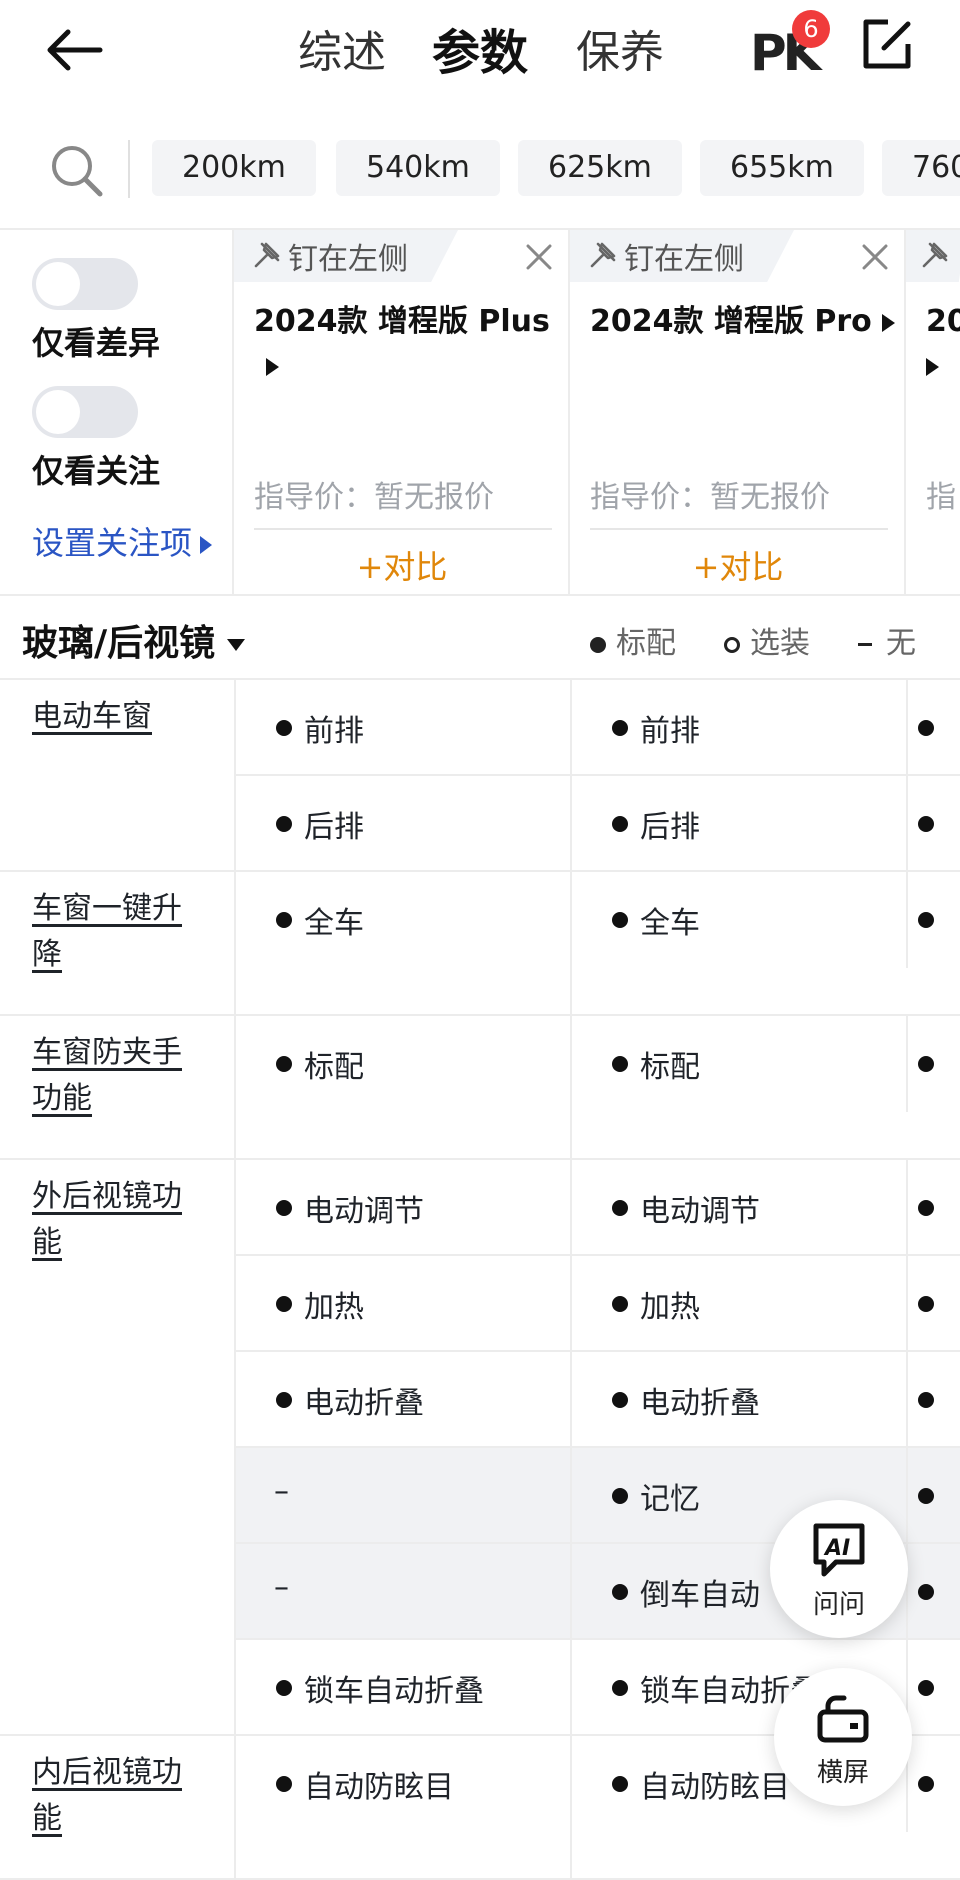 Image resolution: width=960 pixels, height=1880 pixels. What do you see at coordinates (943, 321) in the screenshot?
I see `car-name: 20` at bounding box center [943, 321].